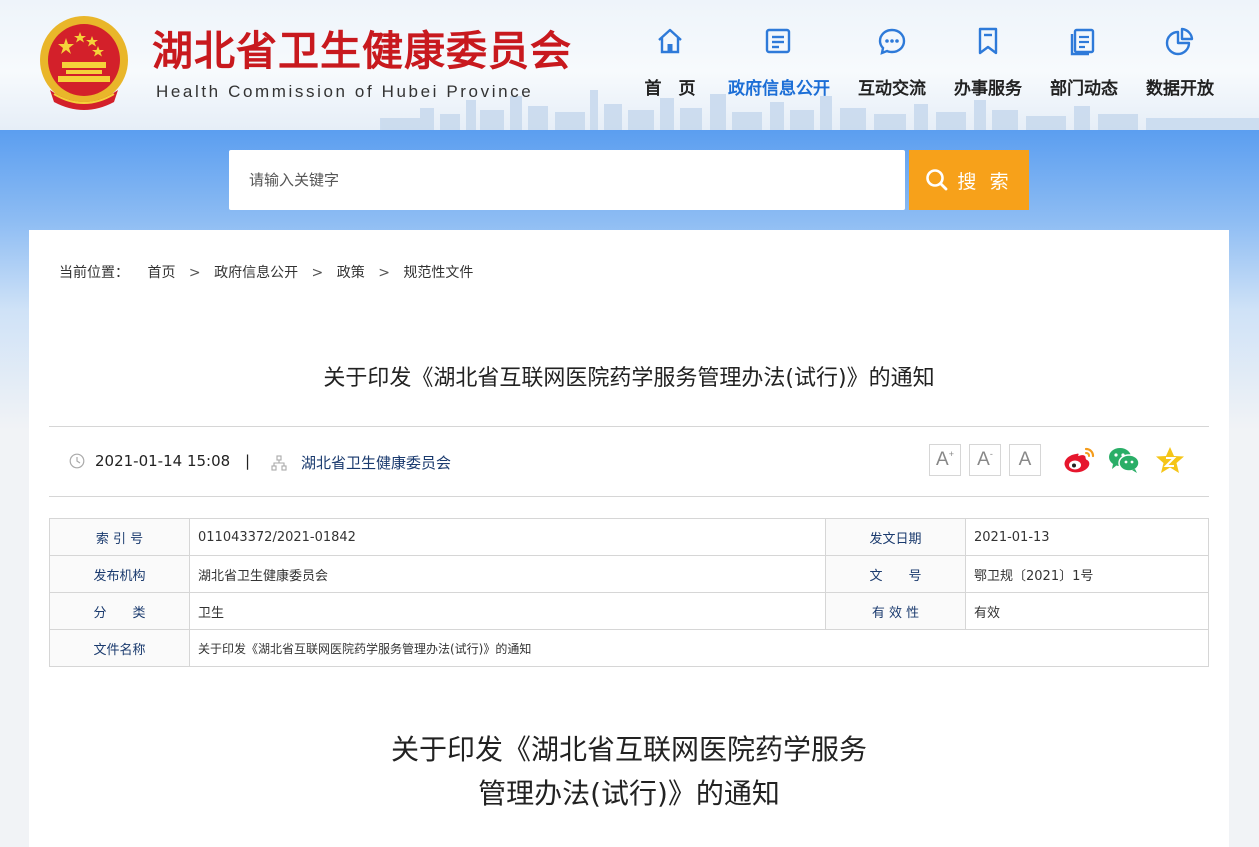 Image resolution: width=1259 pixels, height=847 pixels. Describe the element at coordinates (345, 91) in the screenshot. I see `site-subtitle: Health Commission of Hubei Province` at that location.